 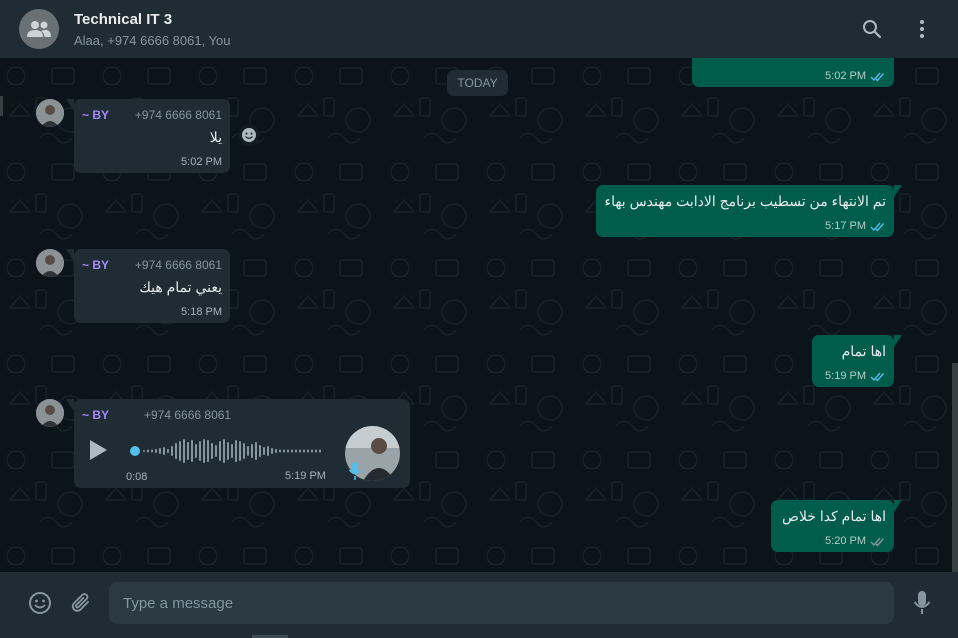 I want to click on microphone-icon, so click(x=922, y=603).